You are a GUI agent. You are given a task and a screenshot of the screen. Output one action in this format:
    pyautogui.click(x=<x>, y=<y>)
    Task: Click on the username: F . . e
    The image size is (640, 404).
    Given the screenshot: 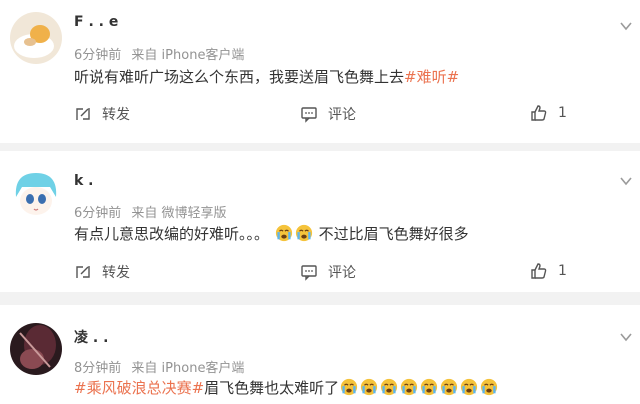 What is the action you would take?
    pyautogui.click(x=96, y=22)
    